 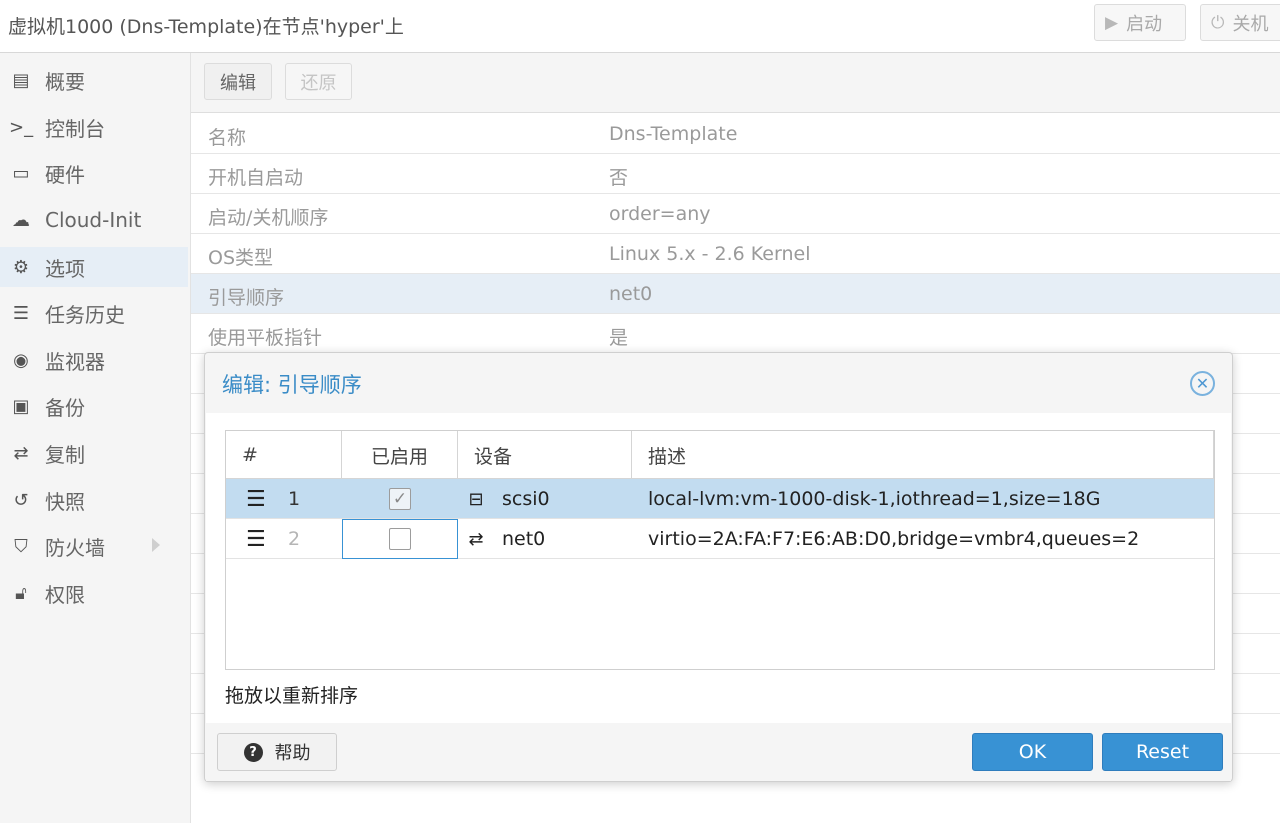 I want to click on sidebar-item-console: >_ 控制台, so click(x=94, y=127).